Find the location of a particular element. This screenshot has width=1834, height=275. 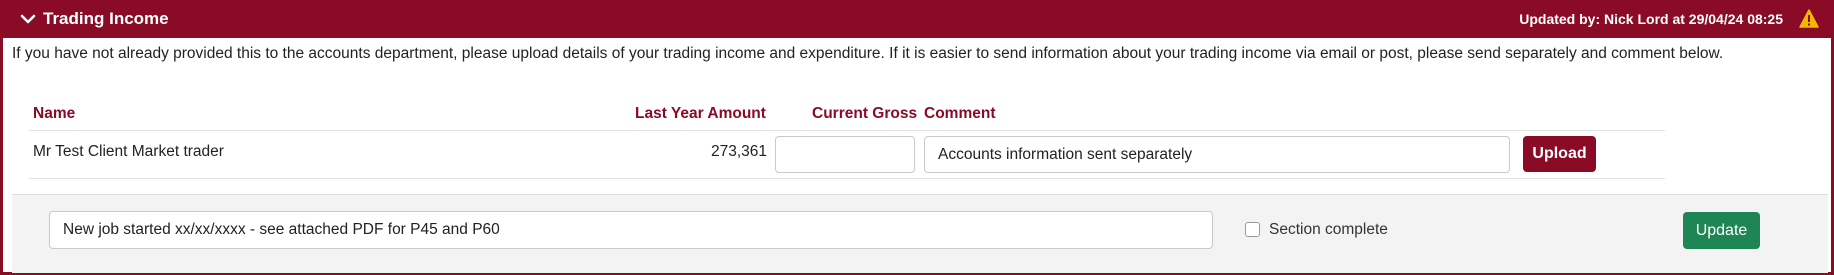

chevron-down-icon is located at coordinates (28, 19).